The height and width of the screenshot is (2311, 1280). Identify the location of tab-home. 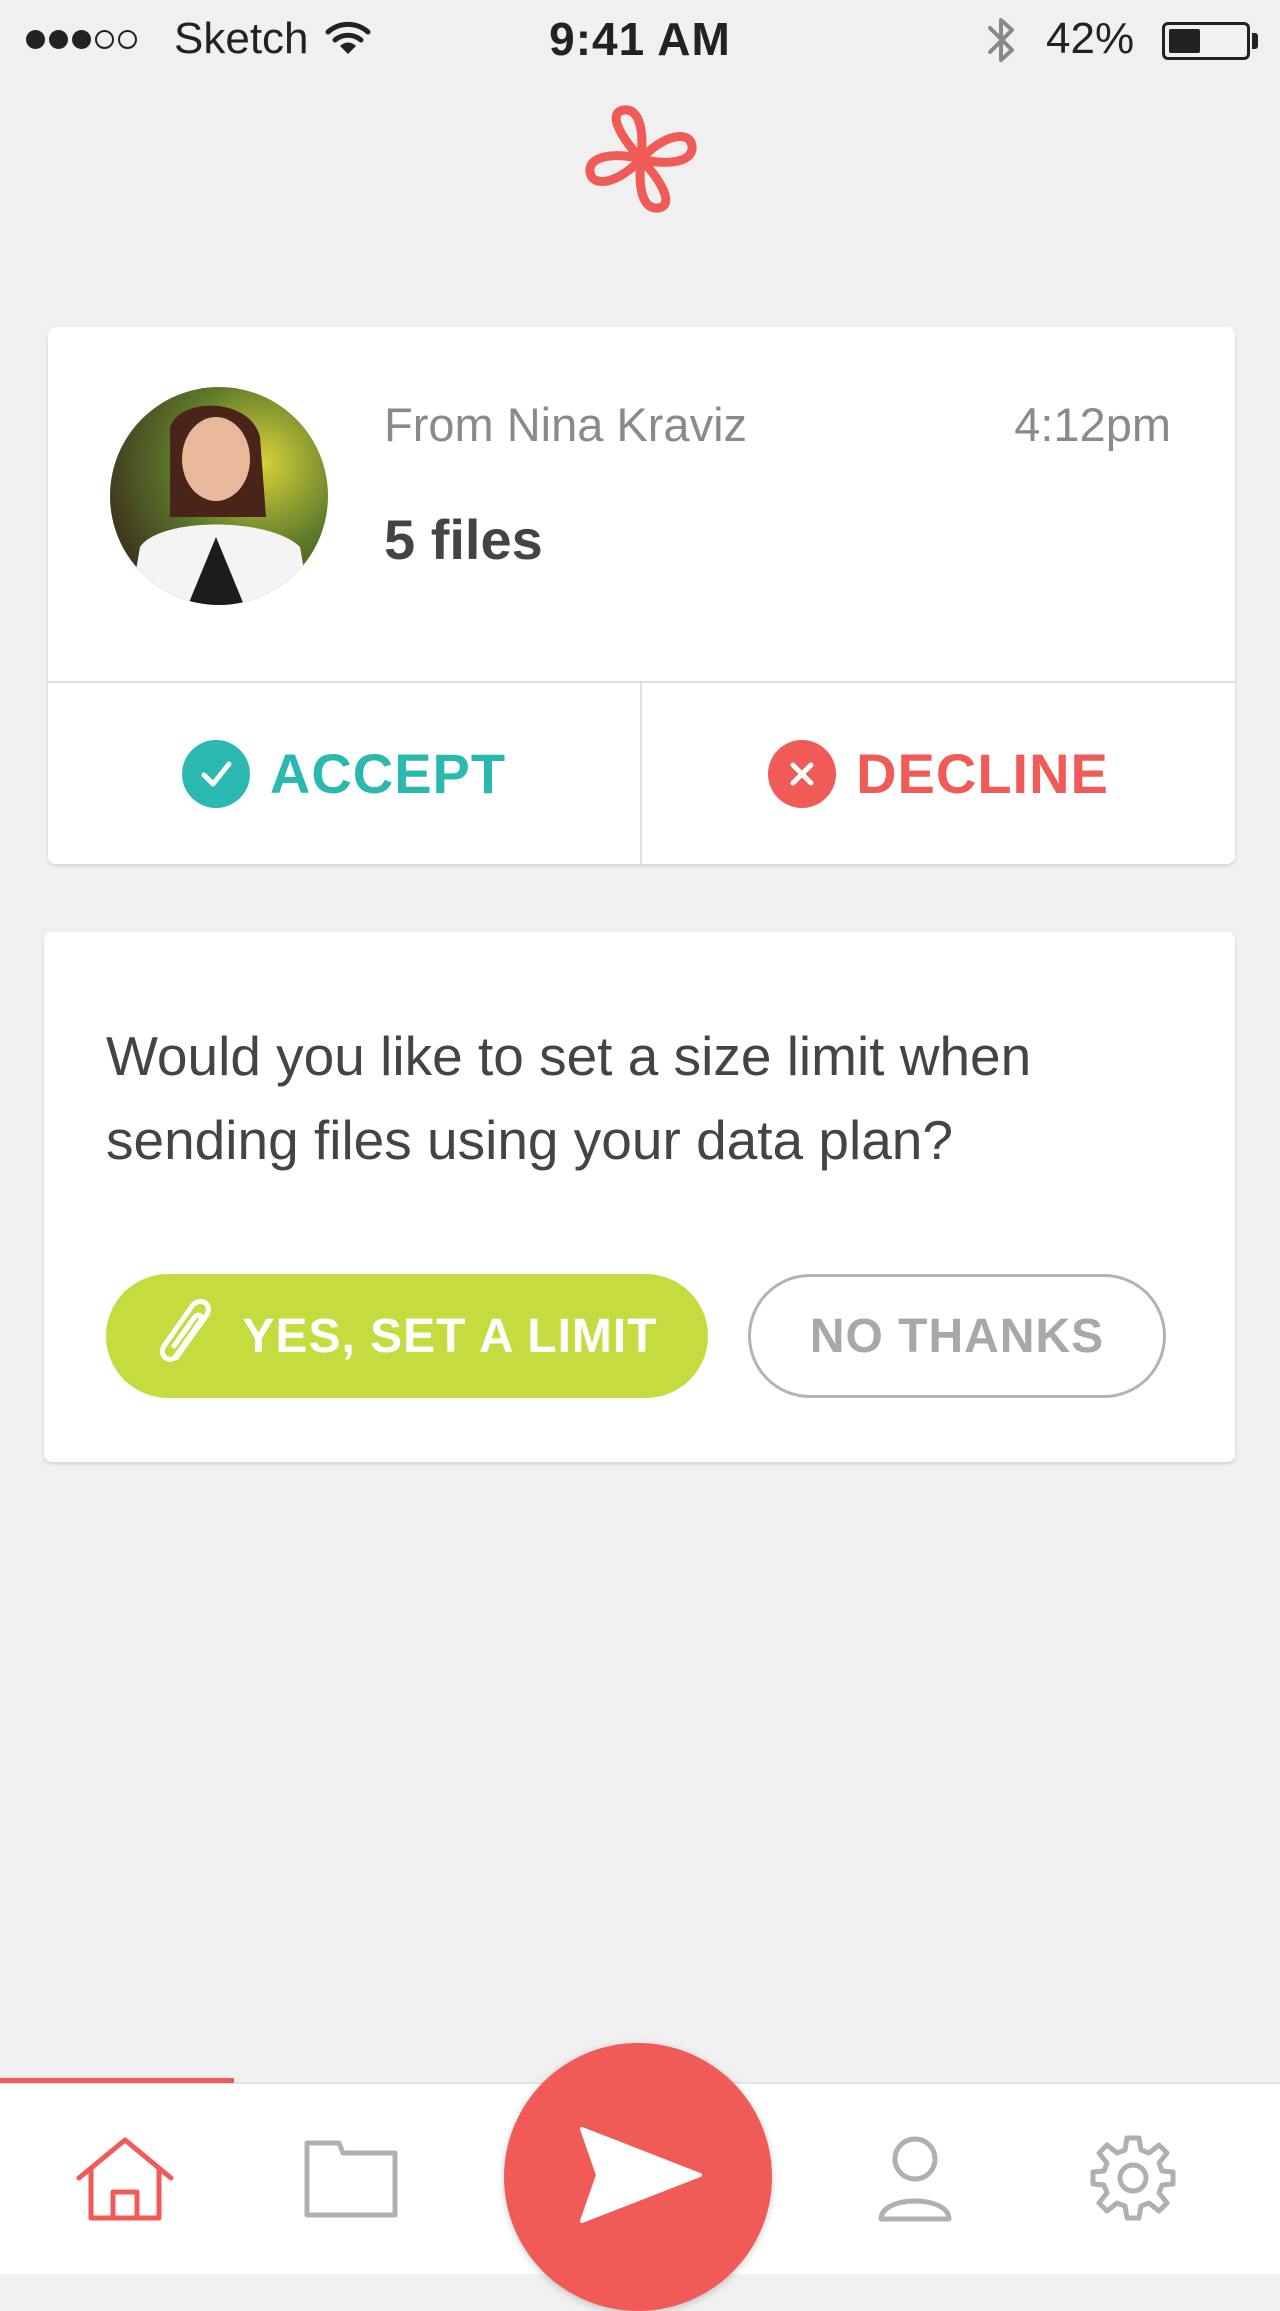
(125, 2180).